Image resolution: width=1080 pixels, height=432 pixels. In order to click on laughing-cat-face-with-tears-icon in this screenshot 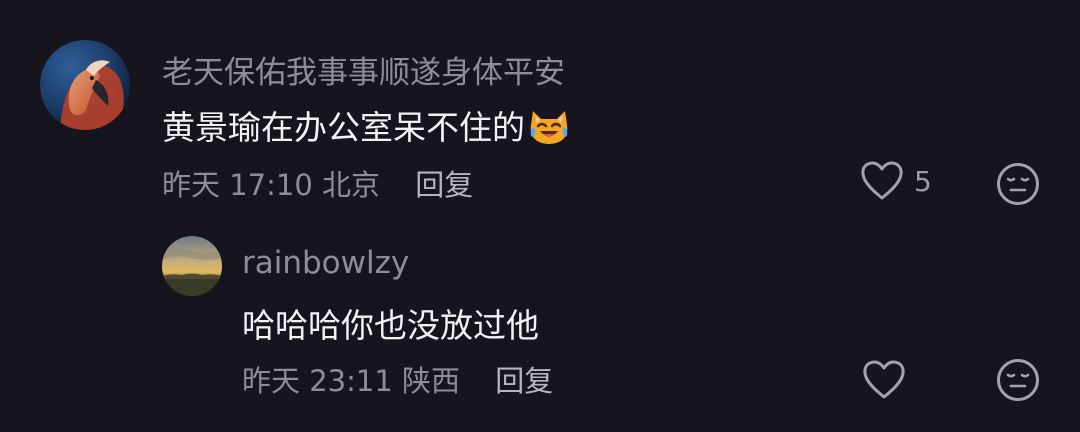, I will do `click(549, 130)`.